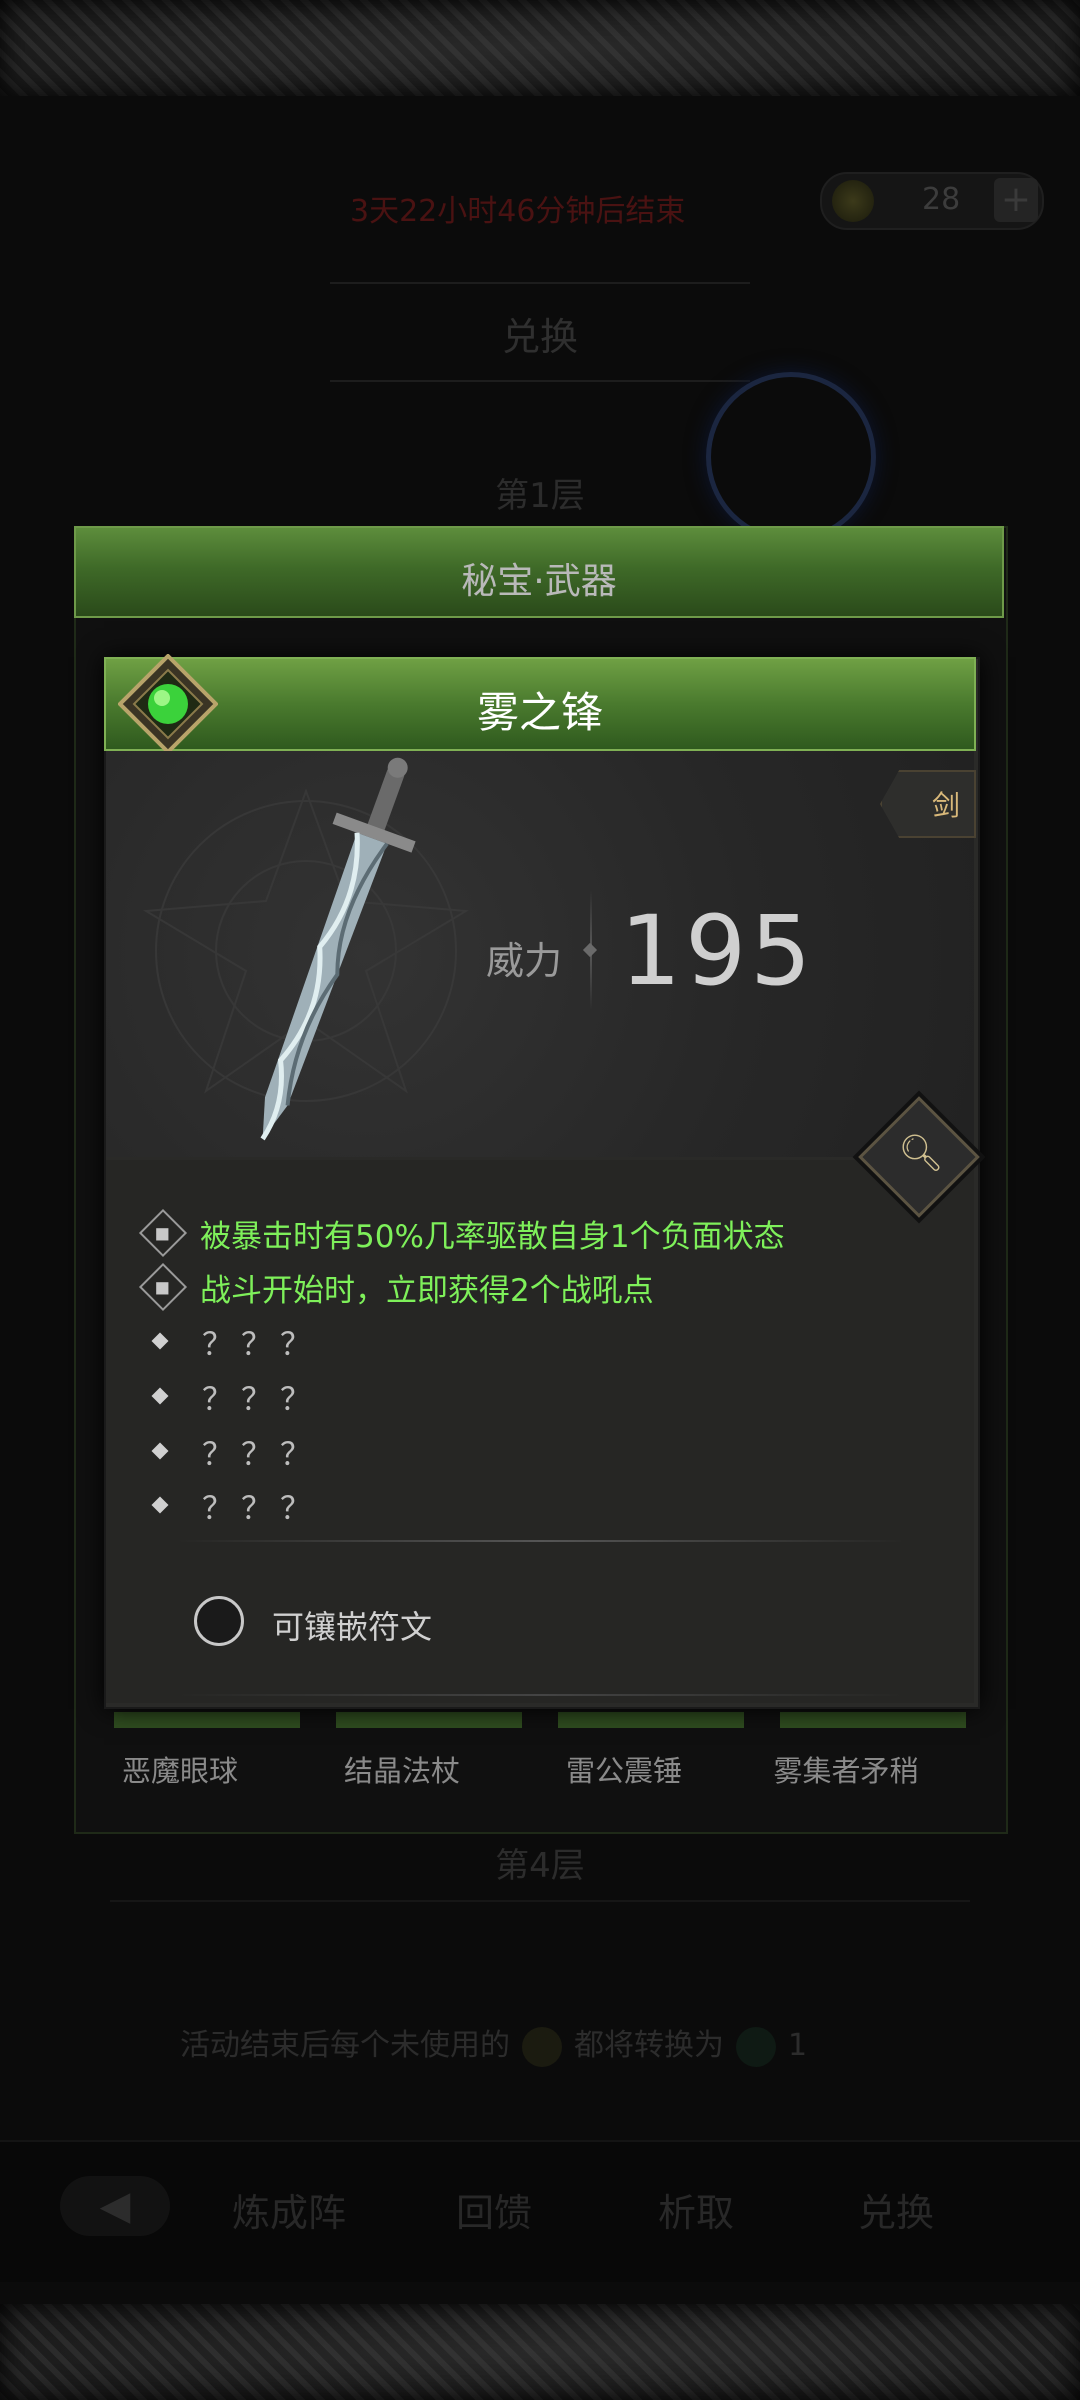 The image size is (1080, 2400). What do you see at coordinates (540, 2350) in the screenshot?
I see `bottom-frame` at bounding box center [540, 2350].